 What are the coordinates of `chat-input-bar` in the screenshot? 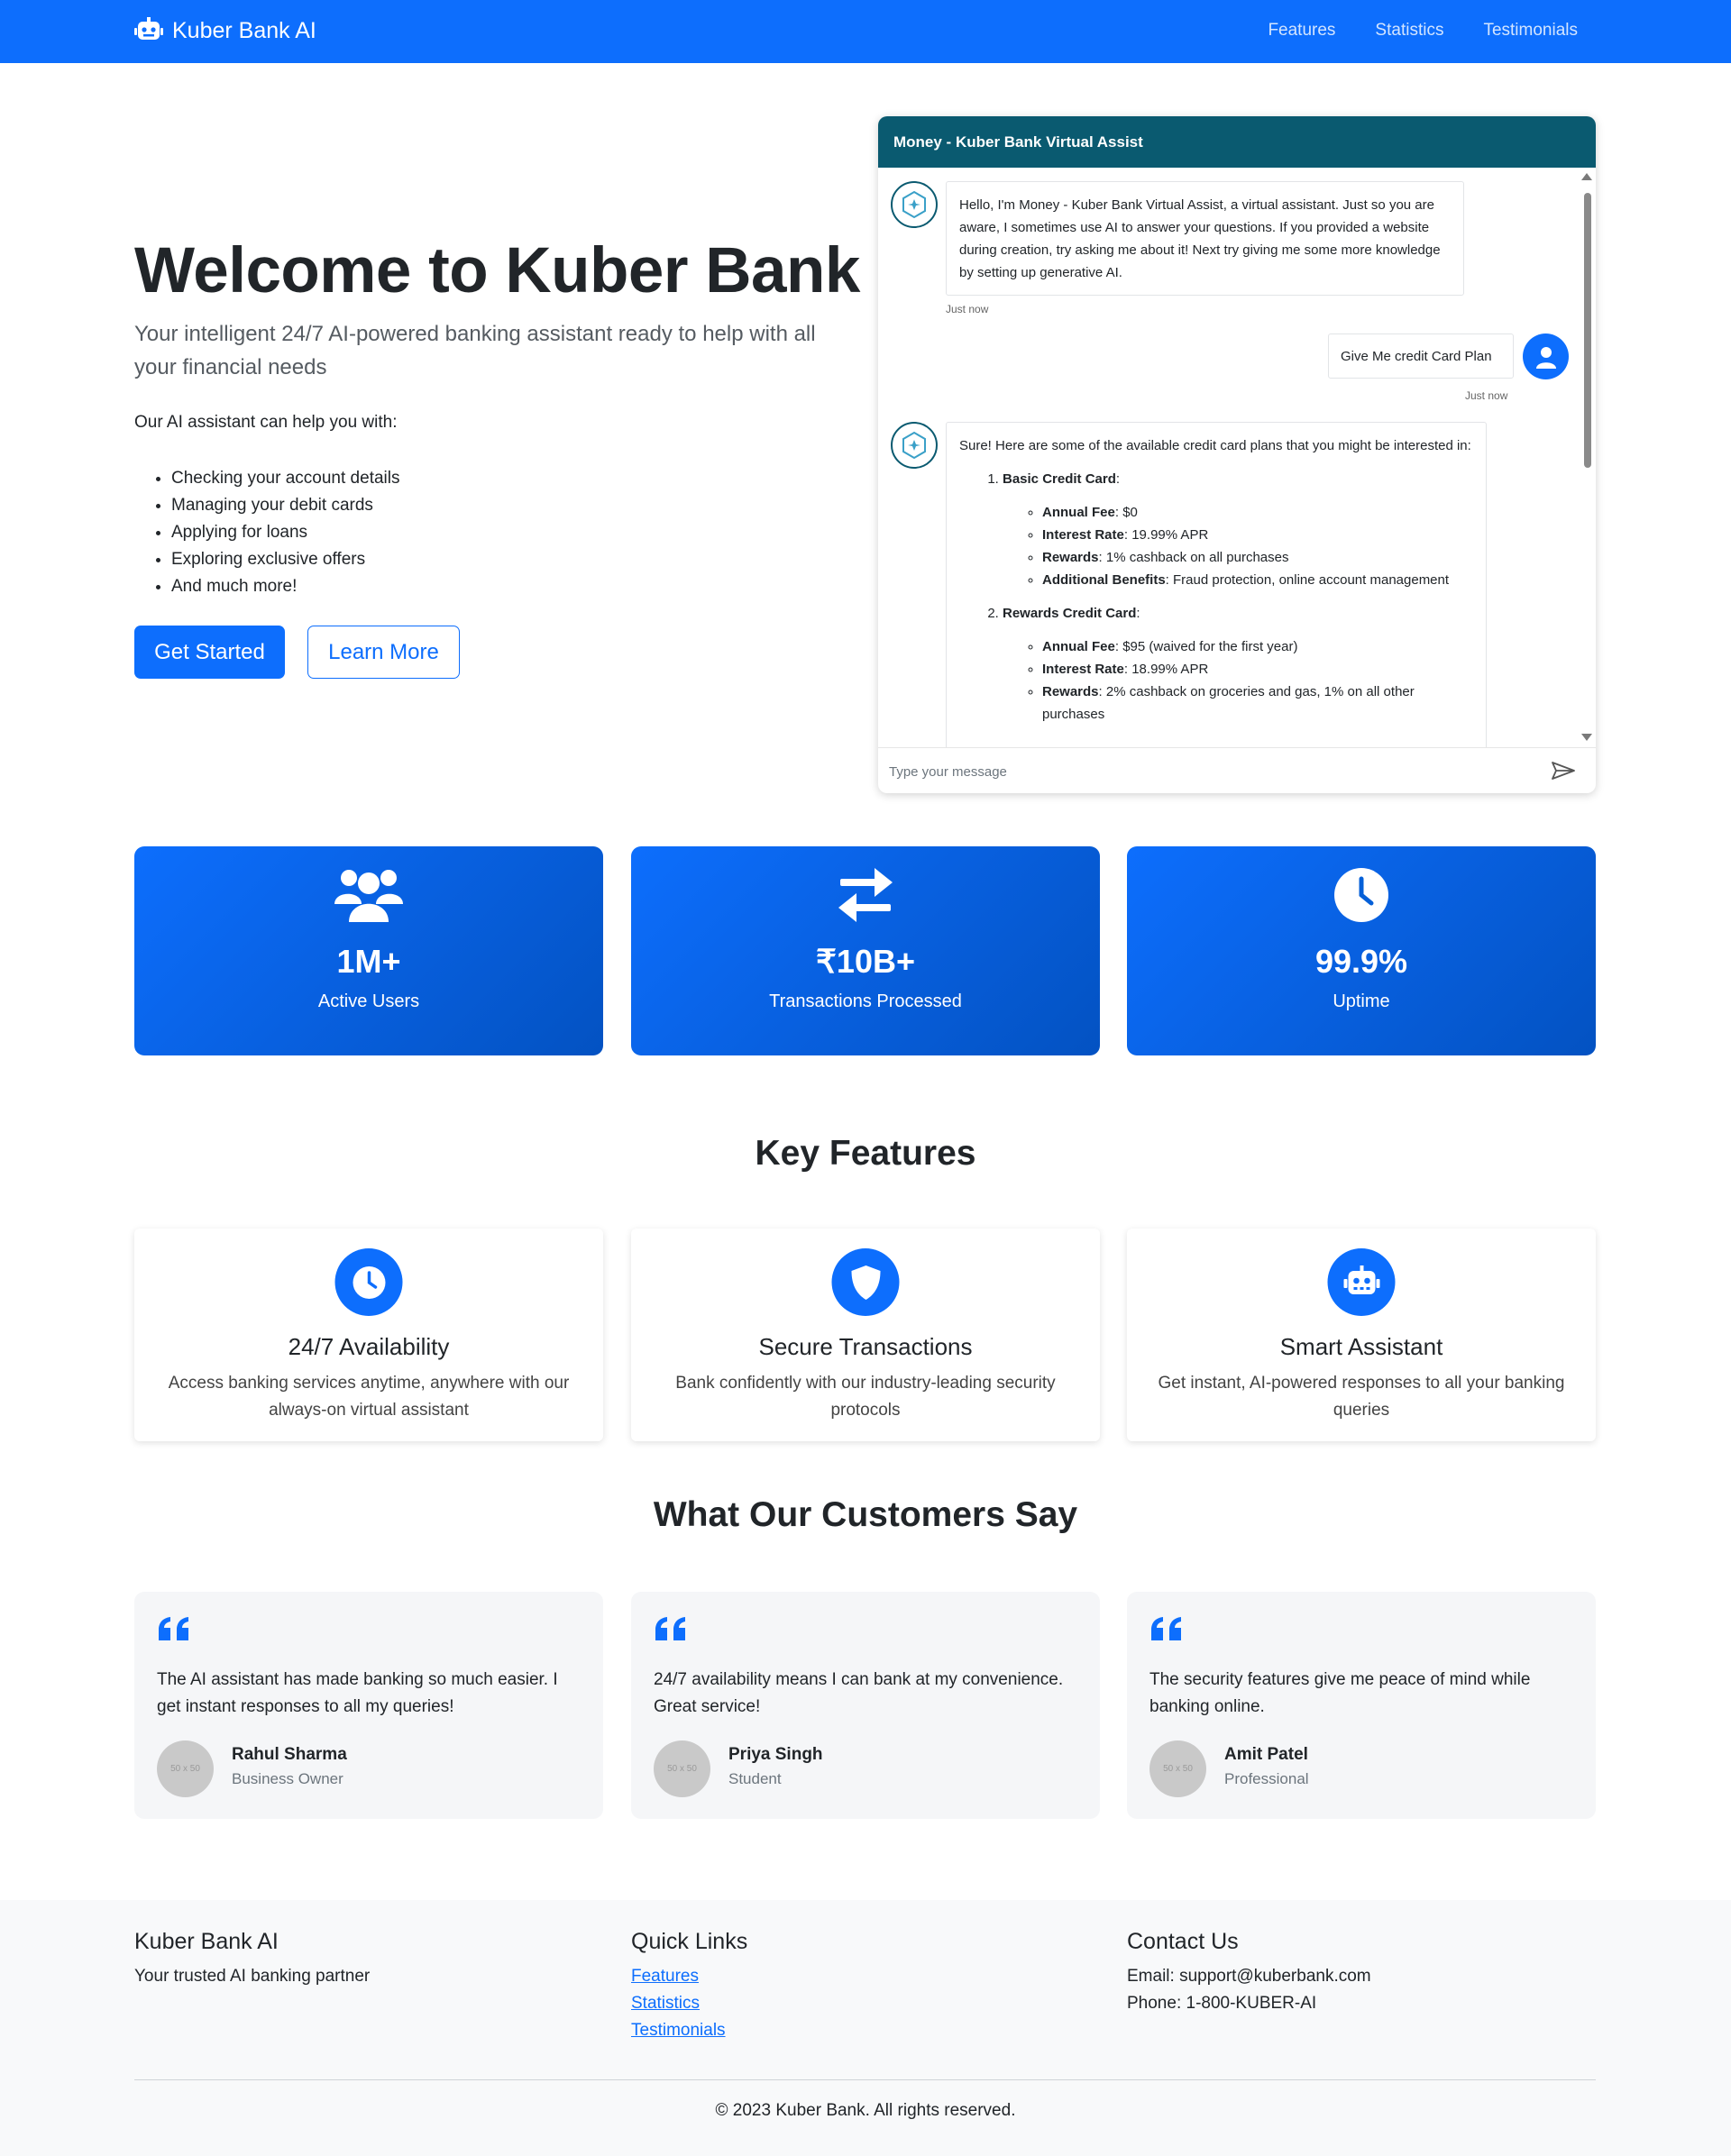 It's located at (1237, 770).